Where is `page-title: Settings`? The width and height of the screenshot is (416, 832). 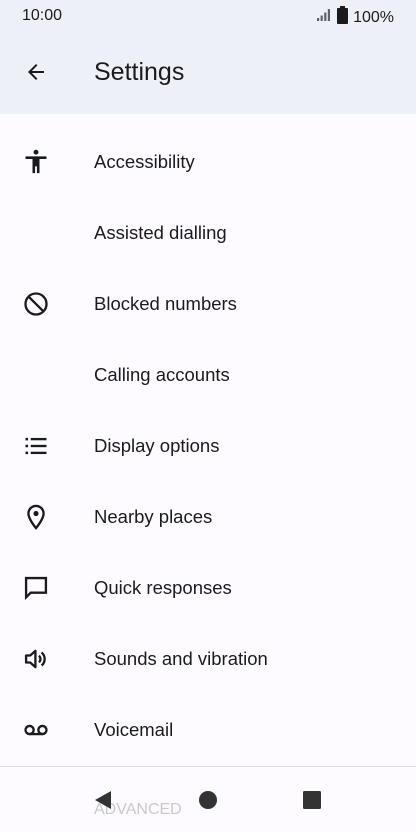
page-title: Settings is located at coordinates (139, 72).